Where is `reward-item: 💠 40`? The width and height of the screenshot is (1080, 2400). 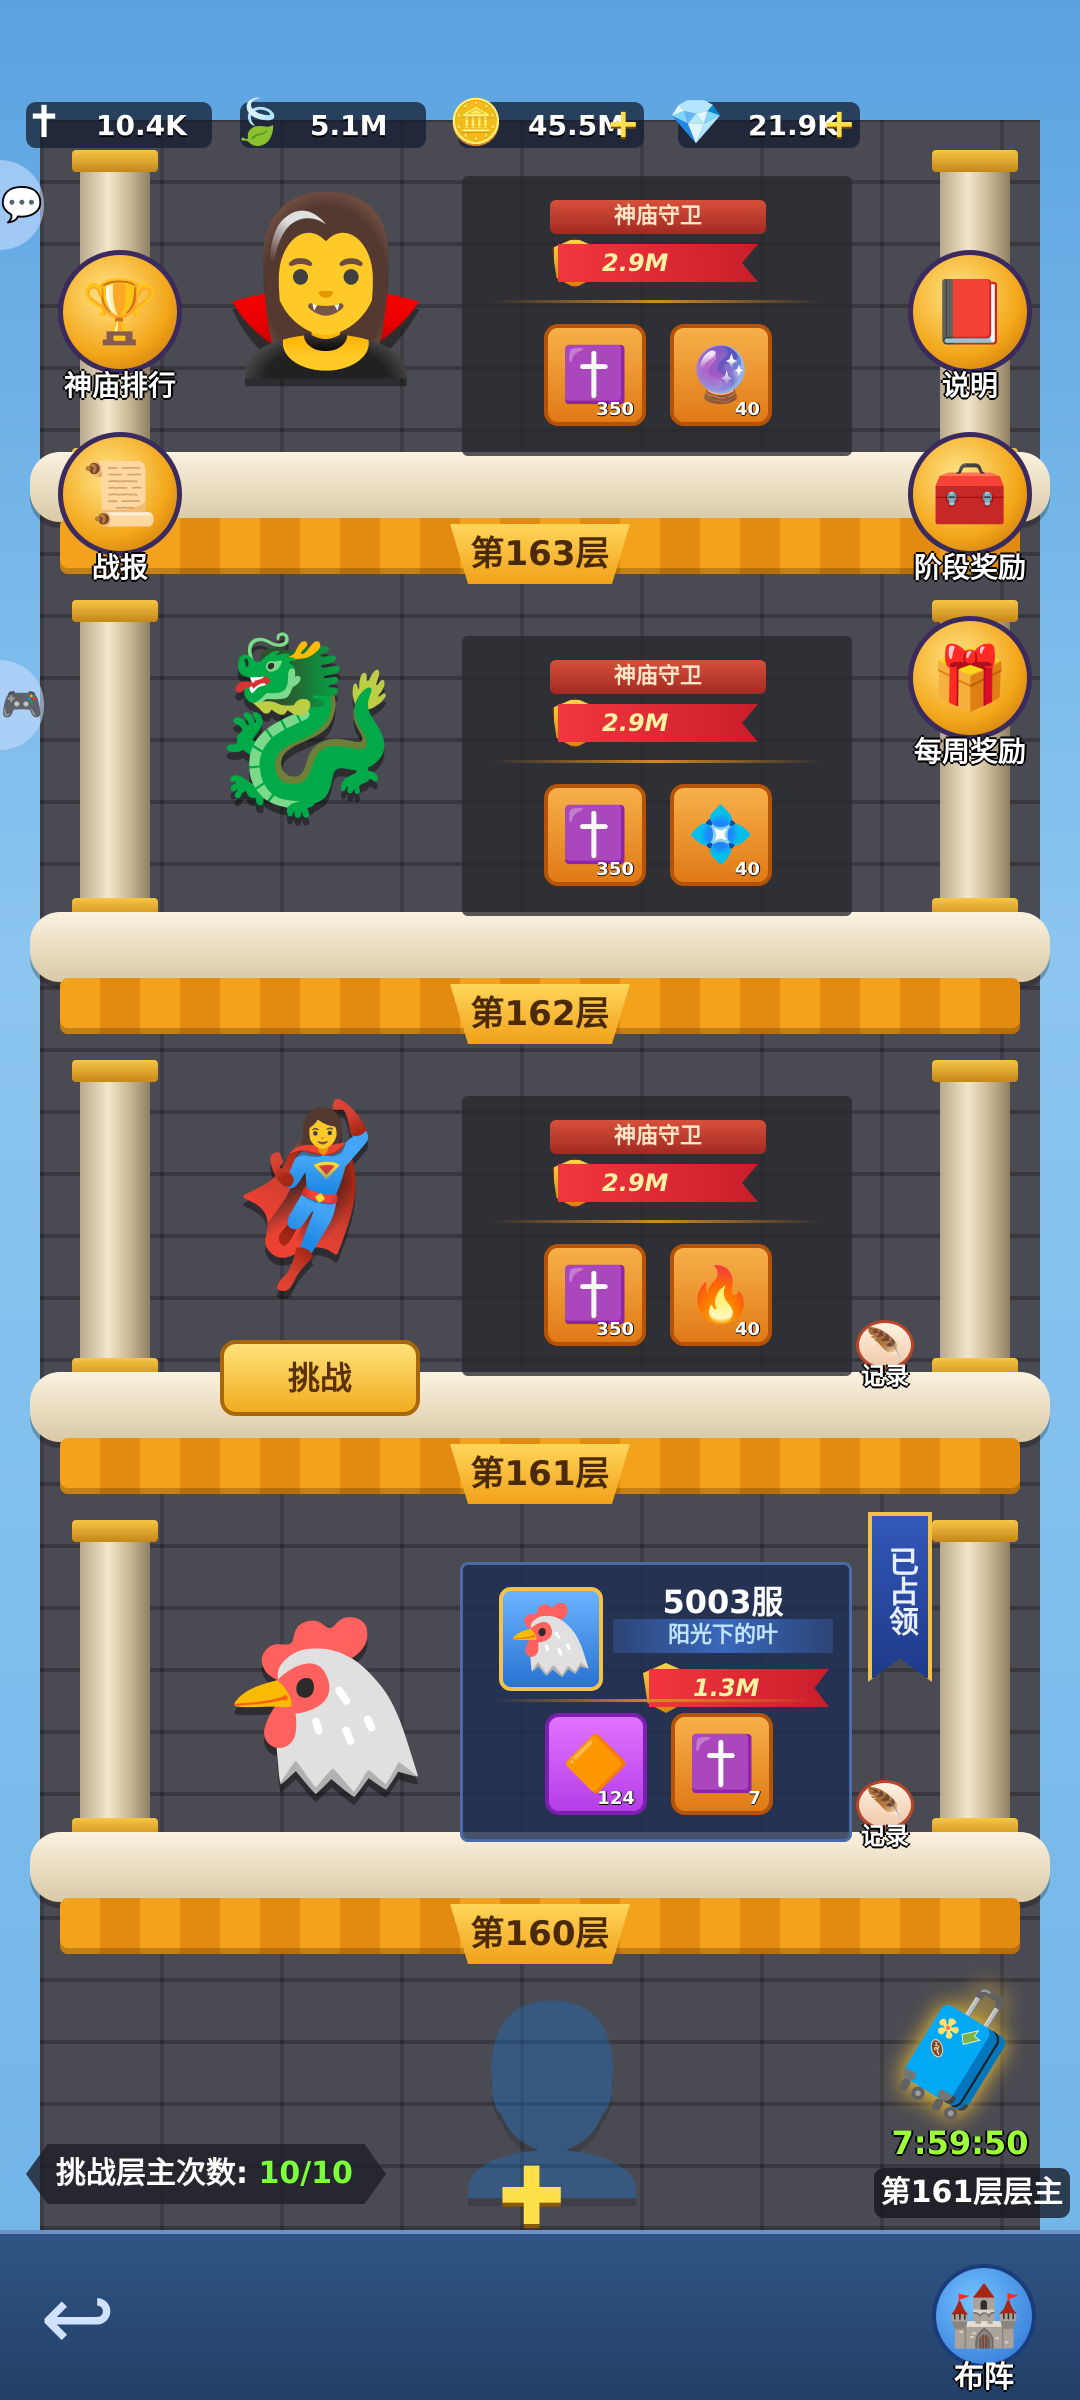 reward-item: 💠 40 is located at coordinates (721, 835).